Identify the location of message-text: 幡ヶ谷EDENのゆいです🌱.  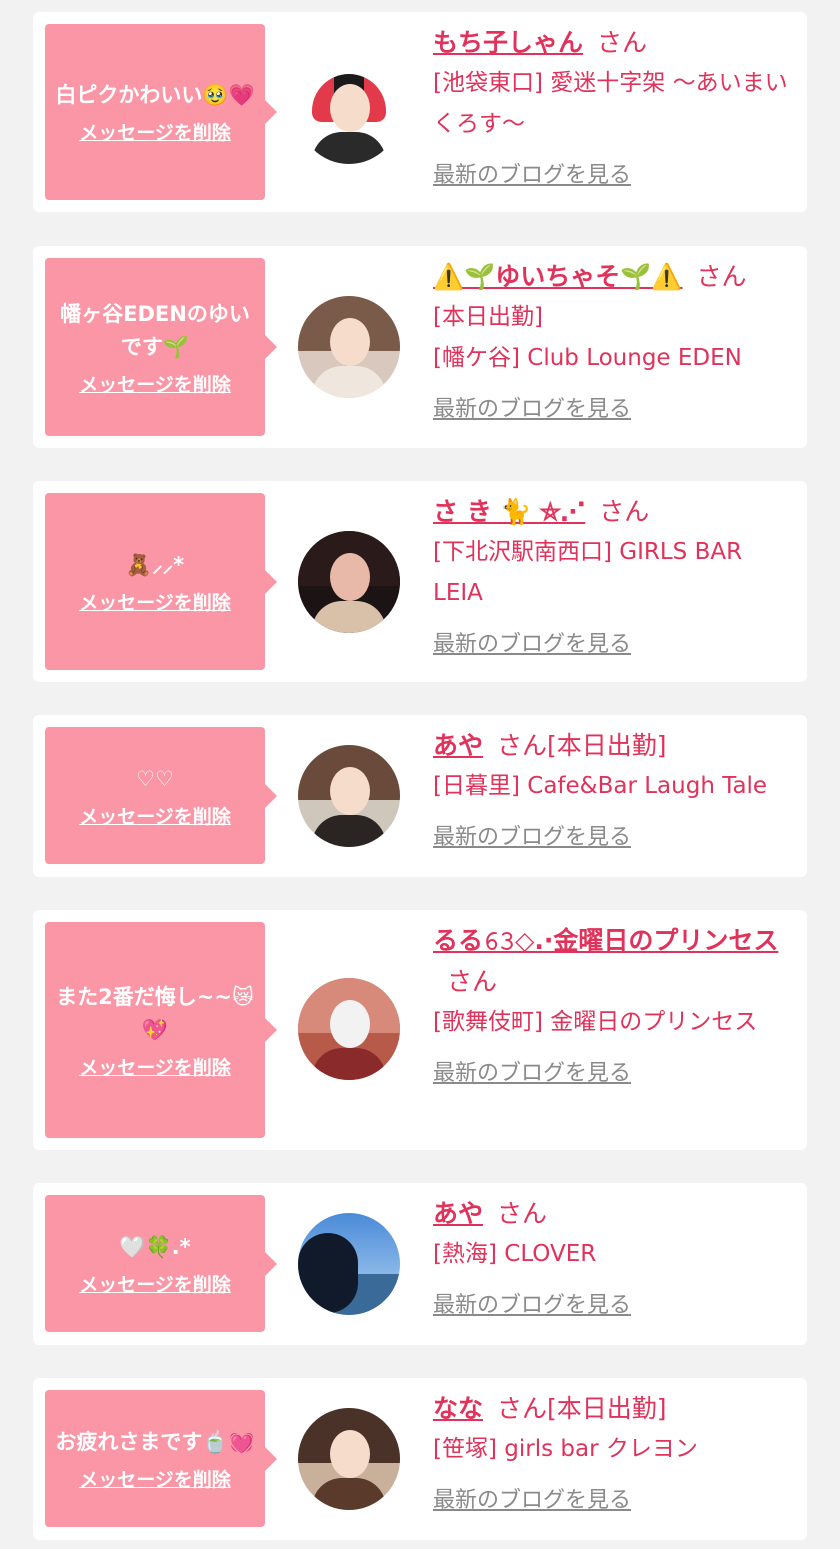
(155, 330).